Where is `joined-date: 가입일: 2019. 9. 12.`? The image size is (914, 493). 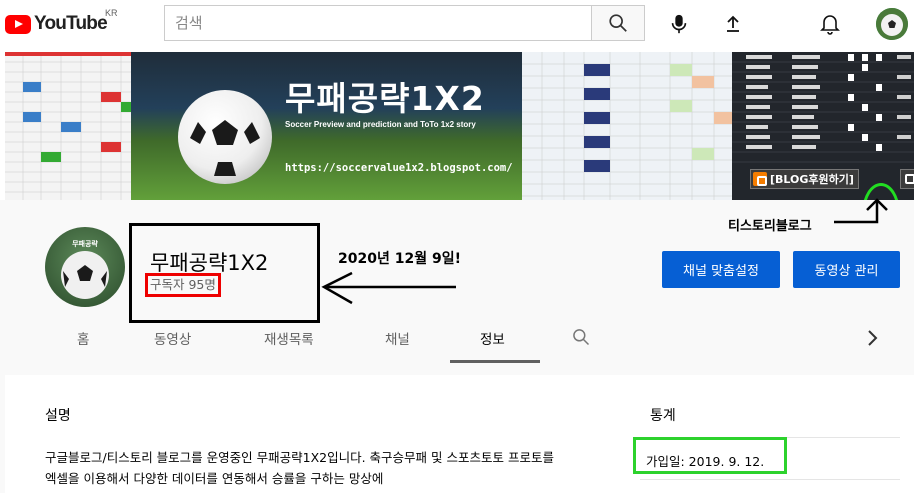 joined-date: 가입일: 2019. 9. 12. is located at coordinates (705, 461).